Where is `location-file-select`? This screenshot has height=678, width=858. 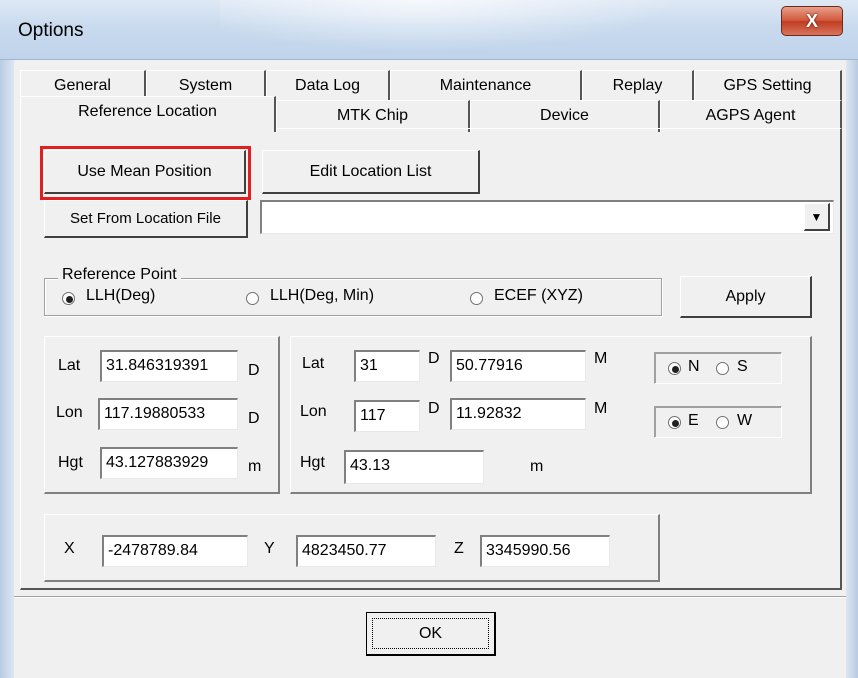 location-file-select is located at coordinates (547, 217).